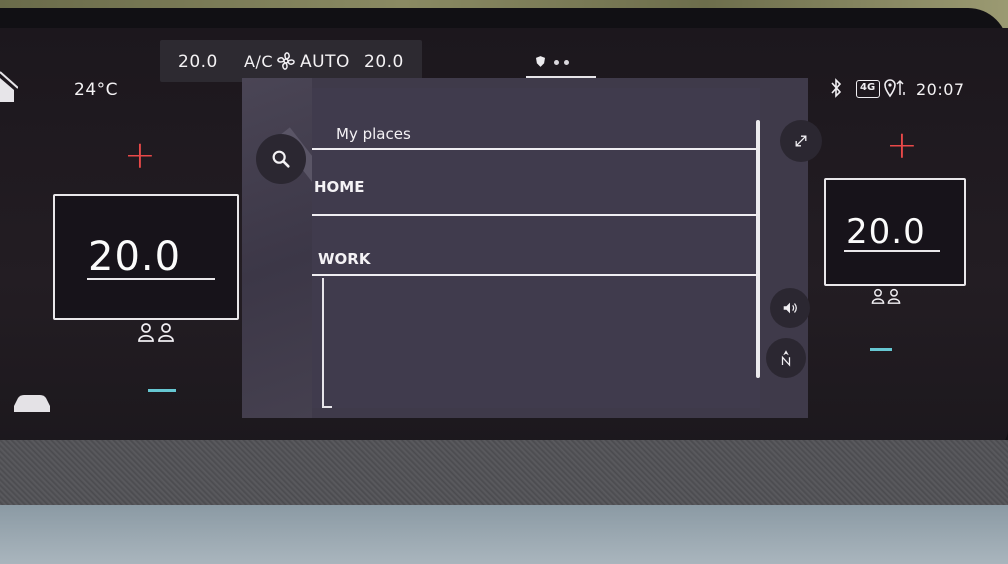 Image resolution: width=1008 pixels, height=564 pixels. I want to click on location-pin-icon, so click(894, 88).